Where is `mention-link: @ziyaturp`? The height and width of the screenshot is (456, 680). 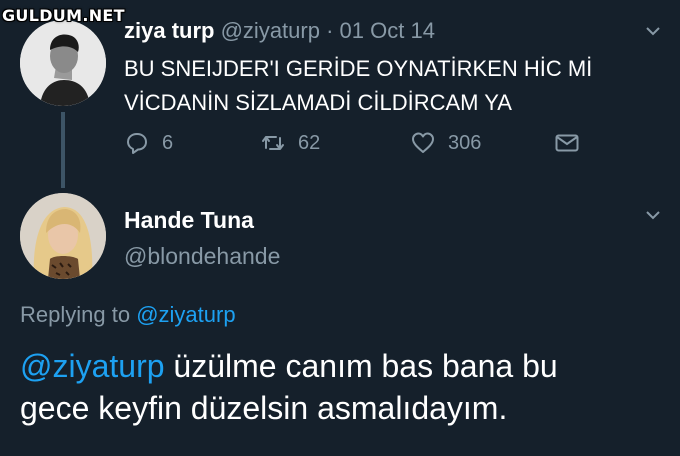 mention-link: @ziyaturp is located at coordinates (92, 366).